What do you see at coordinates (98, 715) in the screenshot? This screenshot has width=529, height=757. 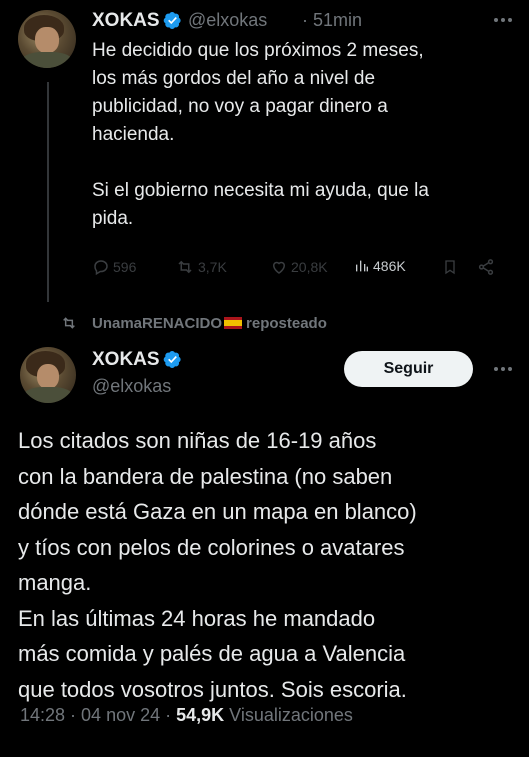 I see `tweet-timestamp: 14:28 · 04 nov 24 ·` at bounding box center [98, 715].